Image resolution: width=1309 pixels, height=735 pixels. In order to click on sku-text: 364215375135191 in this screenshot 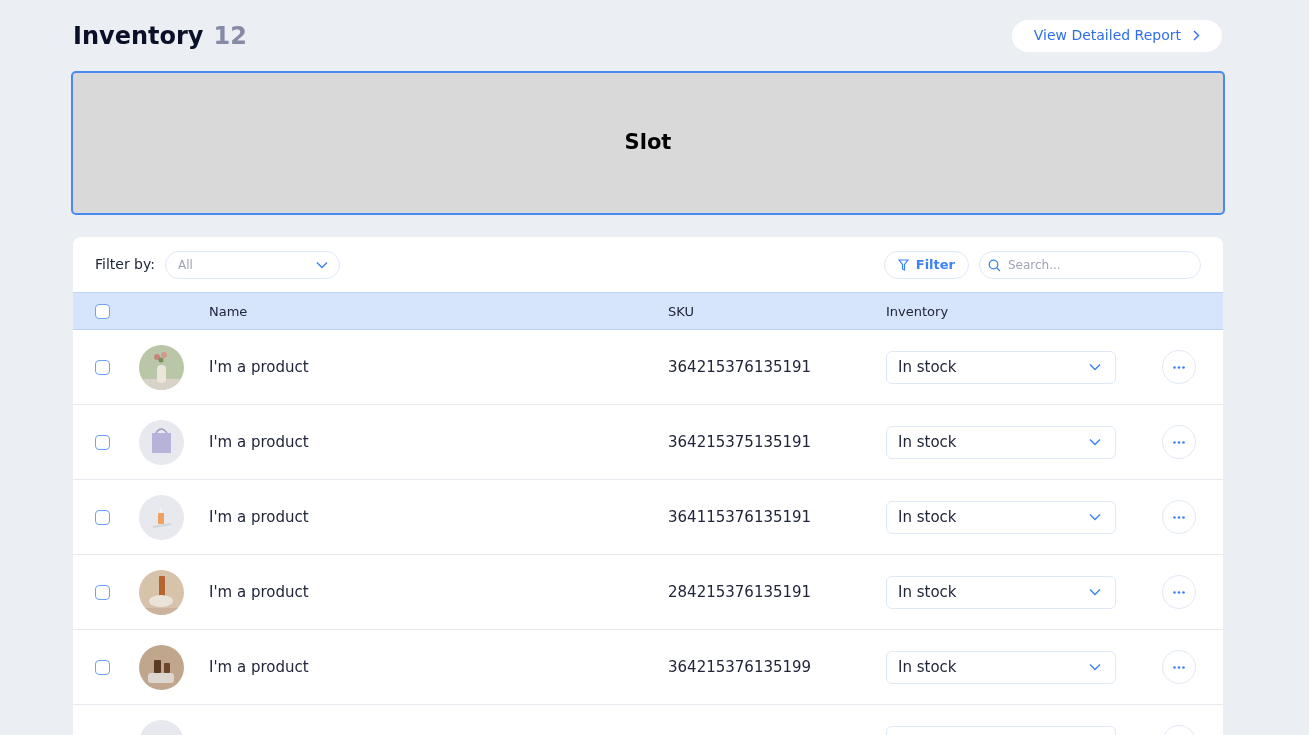, I will do `click(740, 442)`.